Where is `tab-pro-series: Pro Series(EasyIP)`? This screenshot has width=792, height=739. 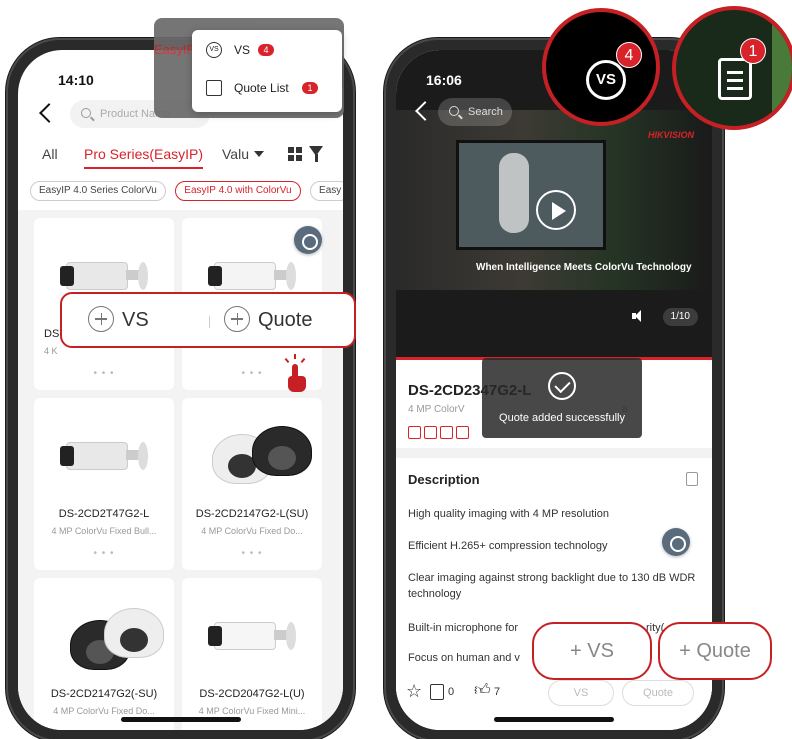
tab-pro-series: Pro Series(EasyIP) is located at coordinates (144, 157).